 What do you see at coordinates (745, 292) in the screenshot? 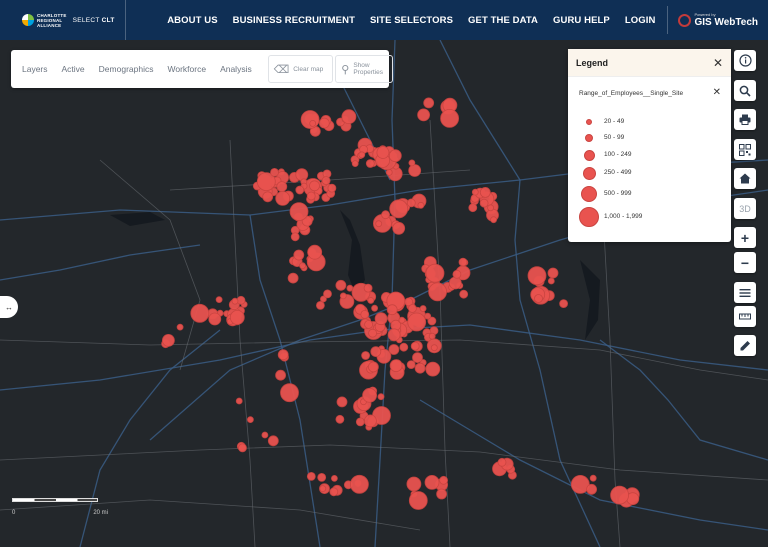
I see `layers-button` at bounding box center [745, 292].